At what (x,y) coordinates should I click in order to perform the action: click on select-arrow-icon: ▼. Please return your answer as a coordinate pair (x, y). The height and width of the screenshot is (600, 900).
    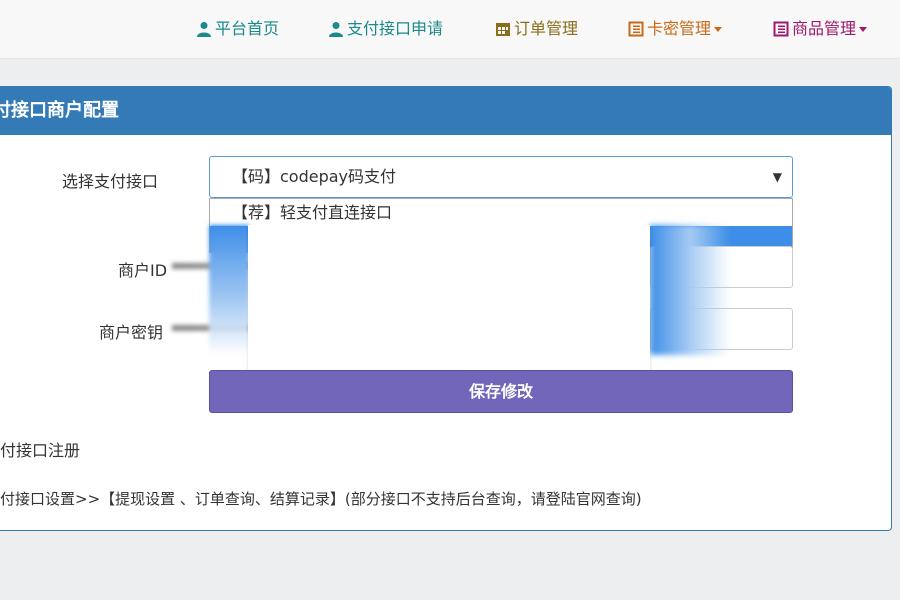
    Looking at the image, I should click on (777, 177).